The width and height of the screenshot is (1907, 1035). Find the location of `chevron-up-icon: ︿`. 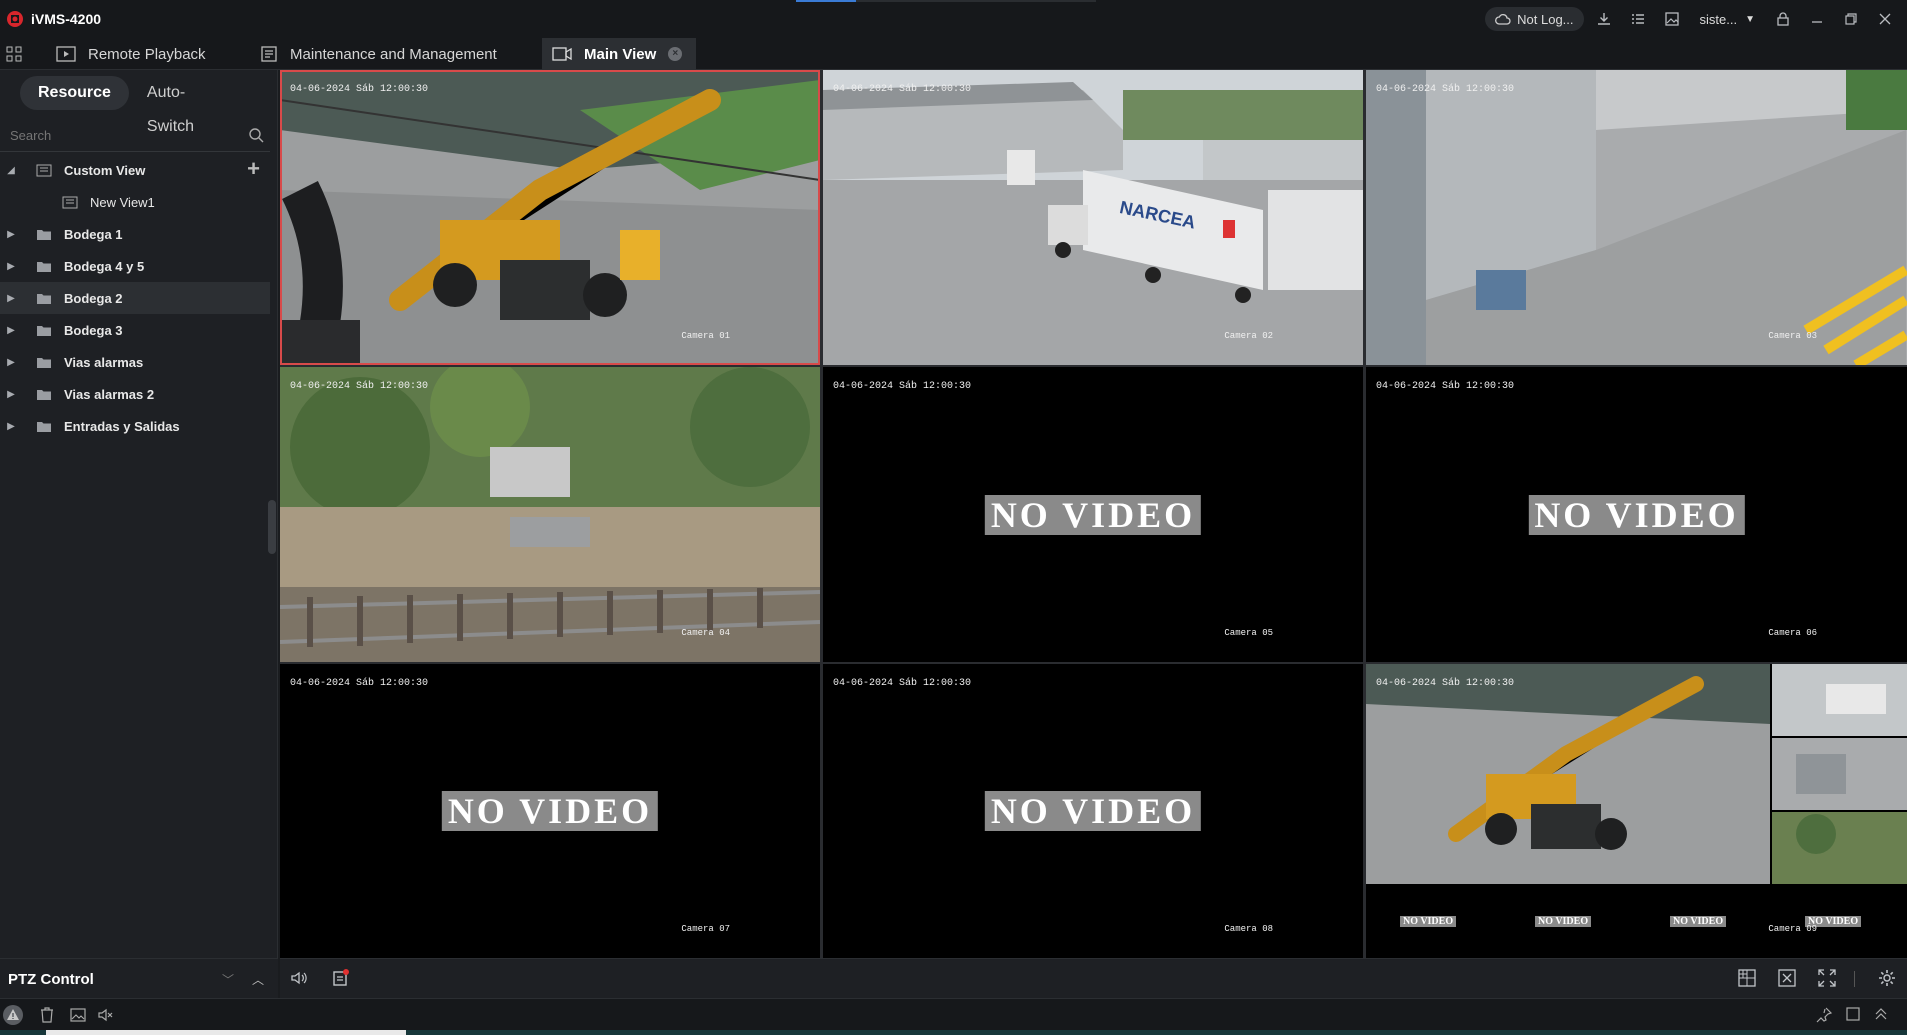

chevron-up-icon: ︿ is located at coordinates (258, 979).